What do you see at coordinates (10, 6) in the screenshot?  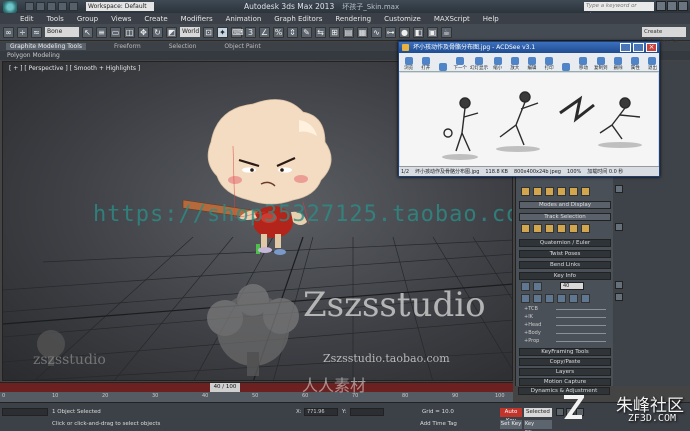 I see `app-logo-icon` at bounding box center [10, 6].